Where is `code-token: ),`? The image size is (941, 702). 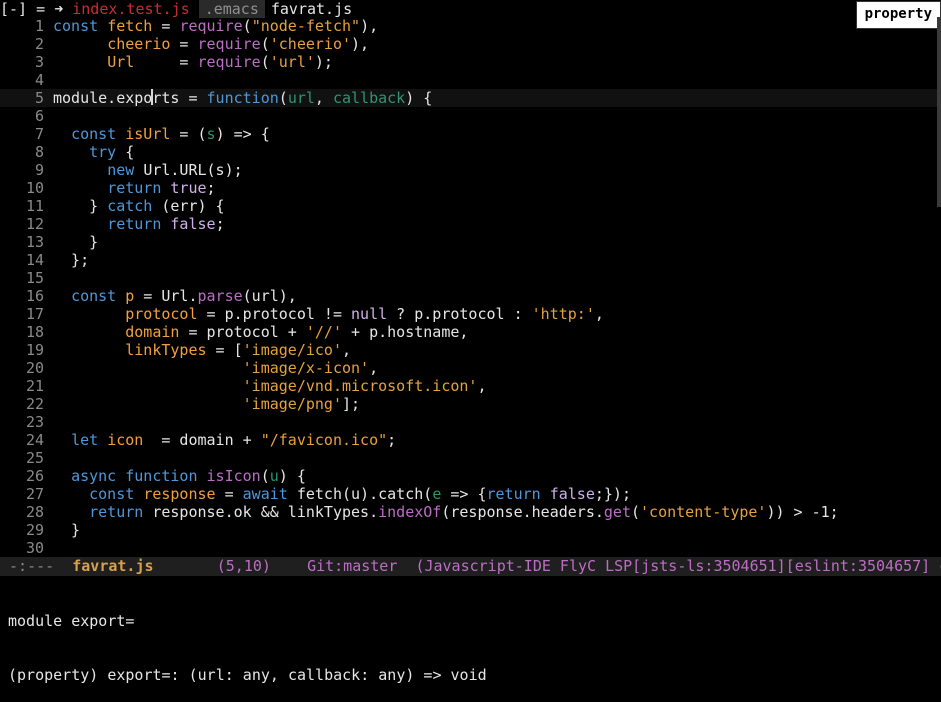
code-token: ), is located at coordinates (360, 44).